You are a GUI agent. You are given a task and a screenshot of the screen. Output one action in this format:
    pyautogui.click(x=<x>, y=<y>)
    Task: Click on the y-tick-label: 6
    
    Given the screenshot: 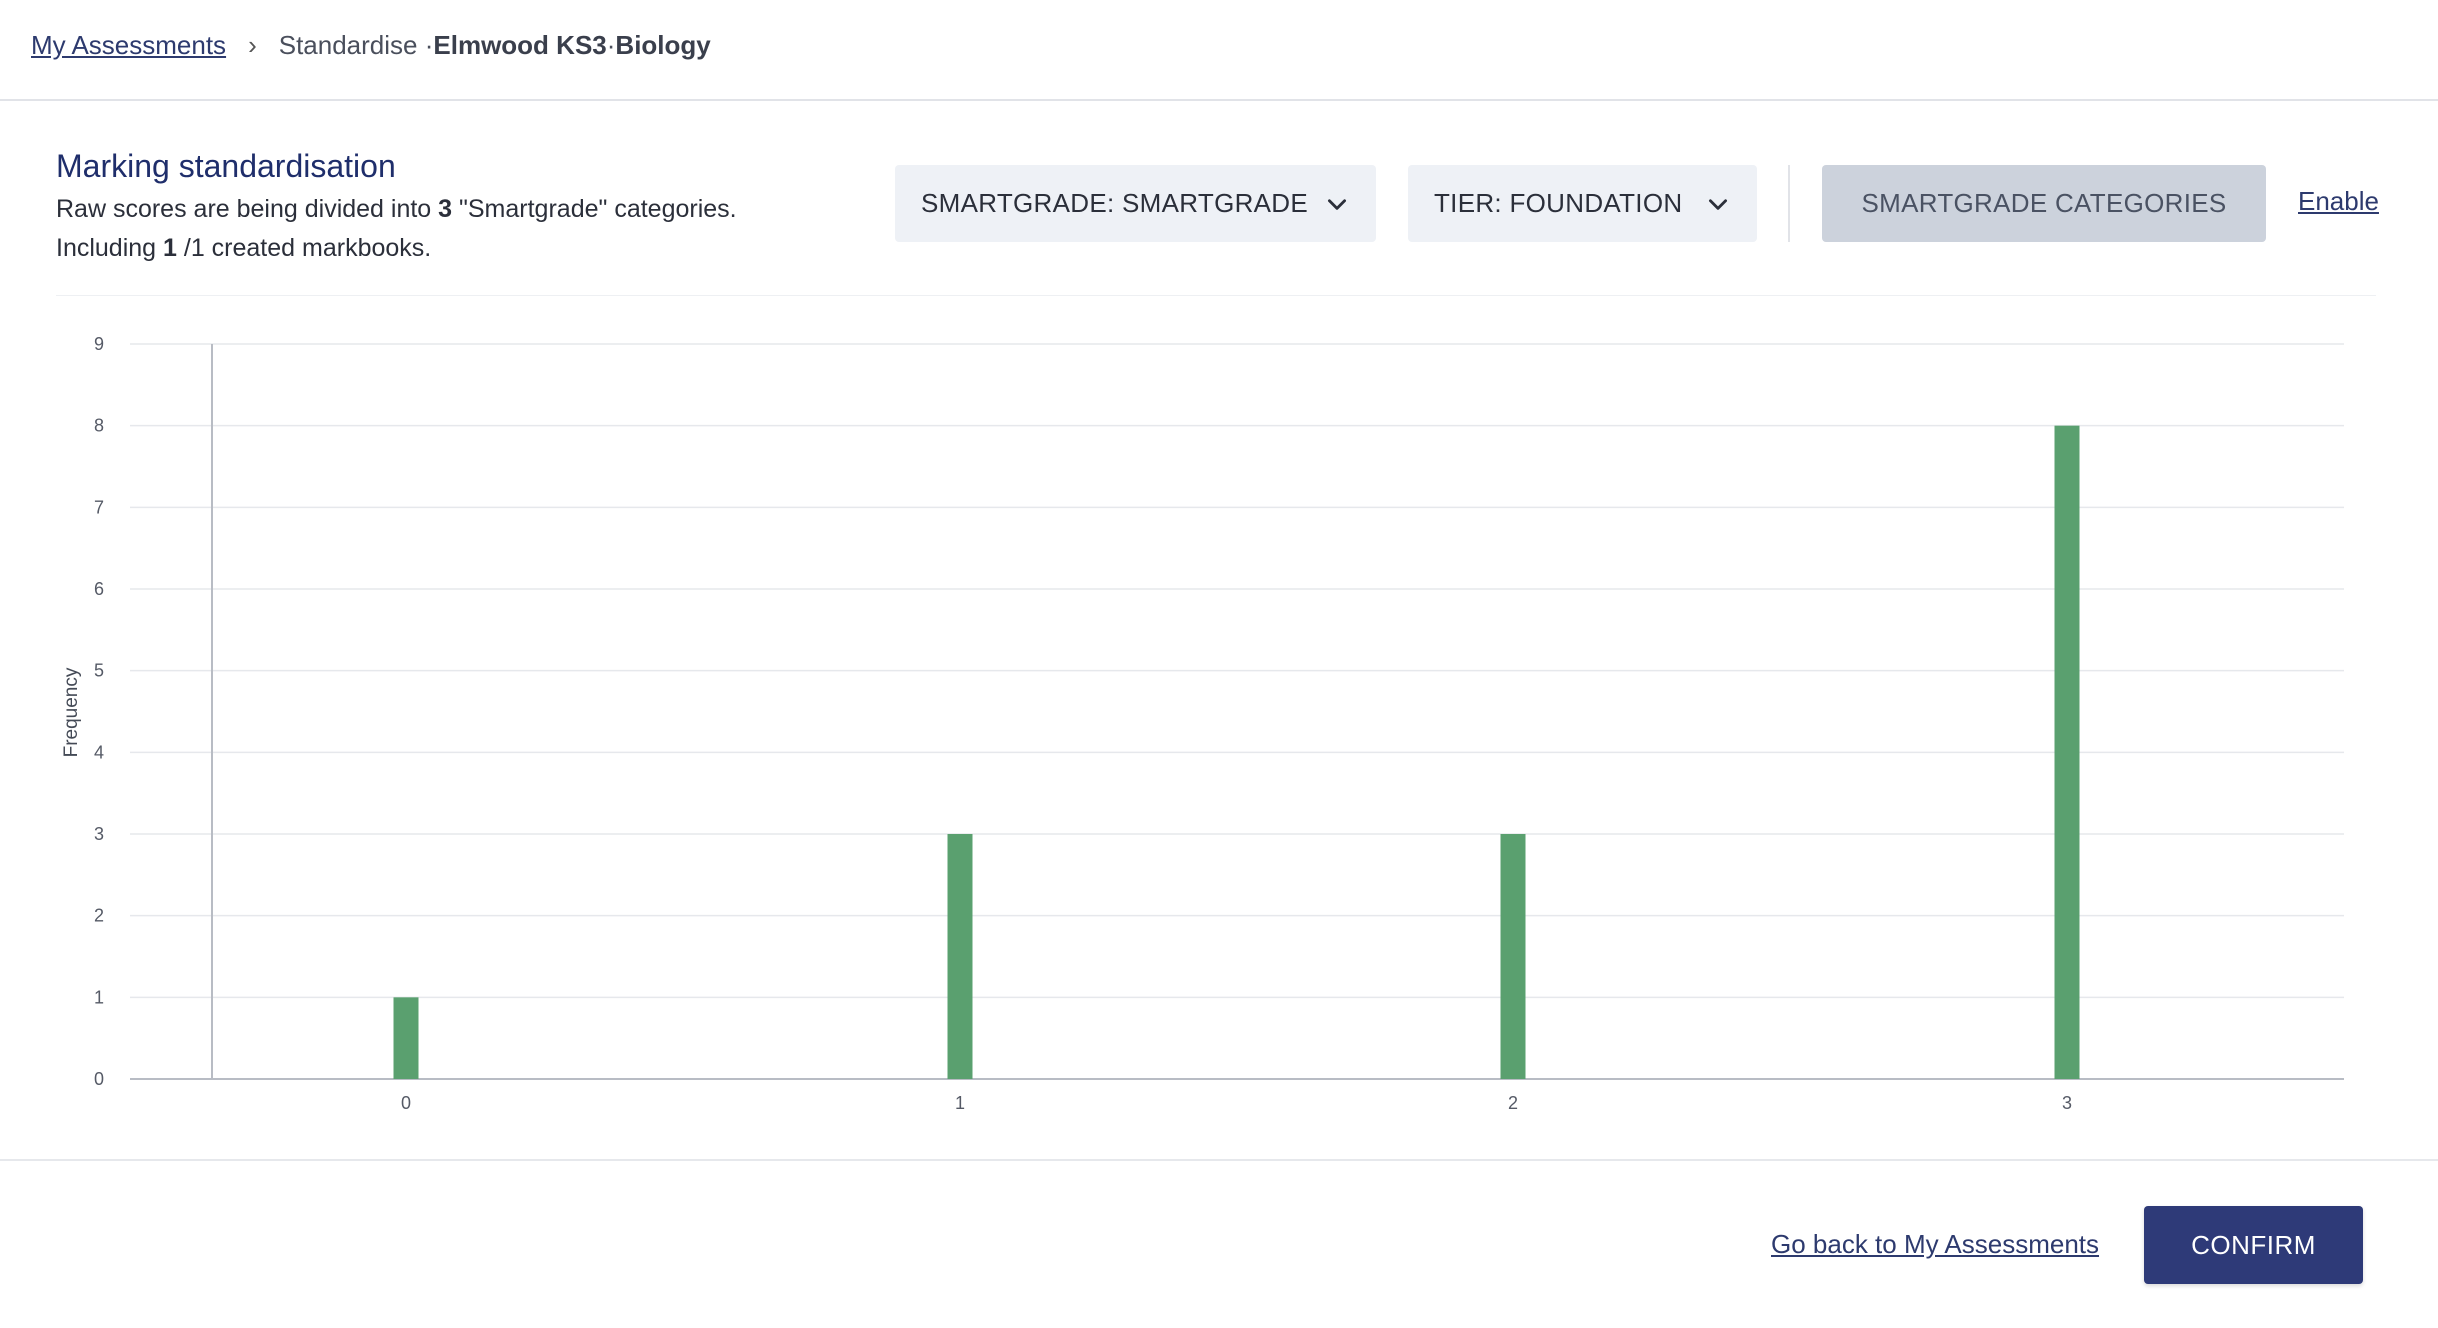 What is the action you would take?
    pyautogui.click(x=99, y=589)
    